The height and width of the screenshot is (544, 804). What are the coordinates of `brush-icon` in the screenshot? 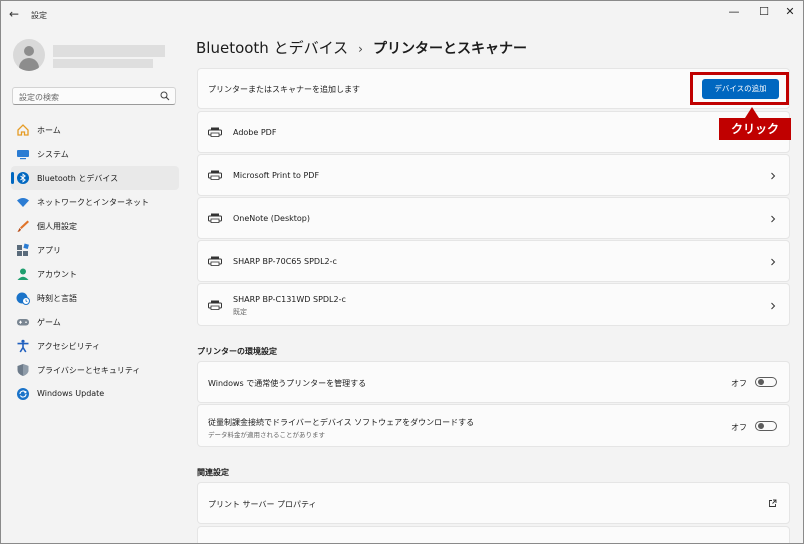 It's located at (23, 226).